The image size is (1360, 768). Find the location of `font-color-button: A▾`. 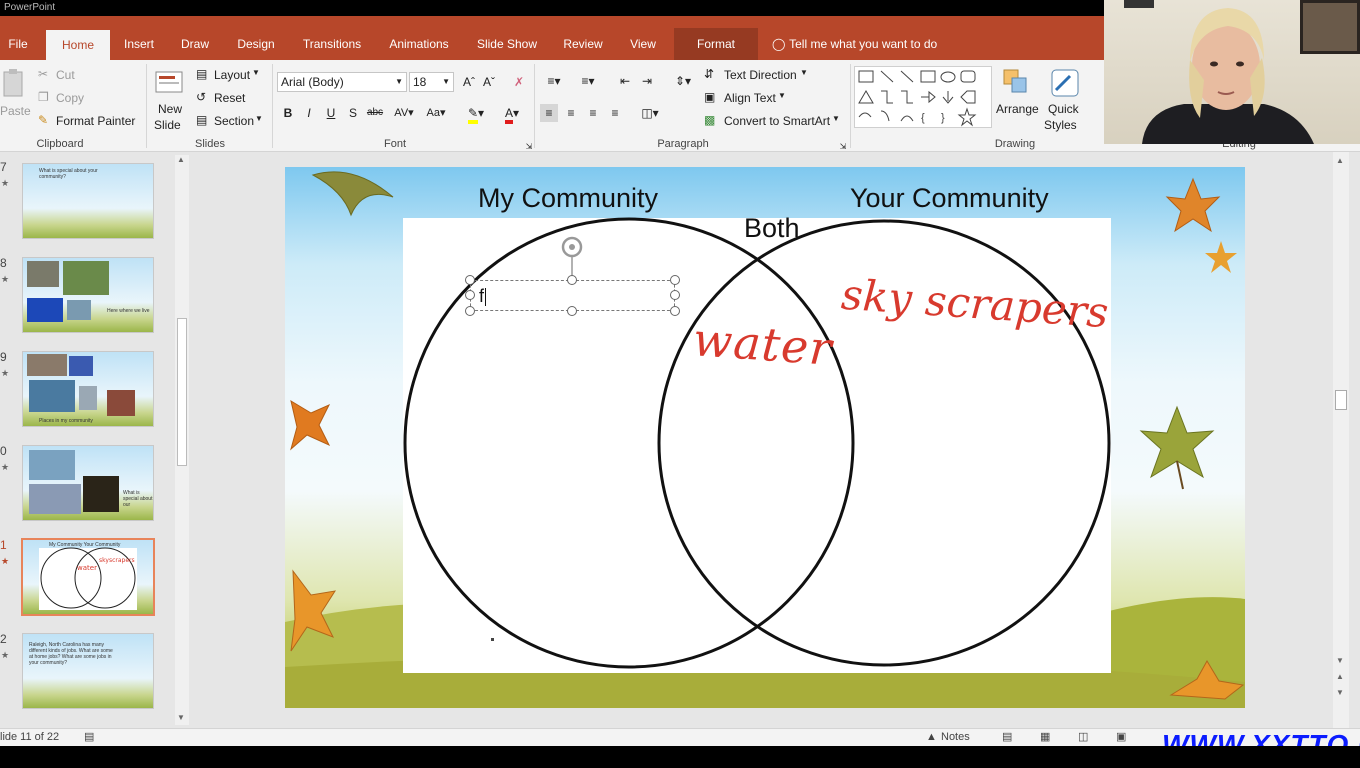

font-color-button: A▾ is located at coordinates (512, 114).